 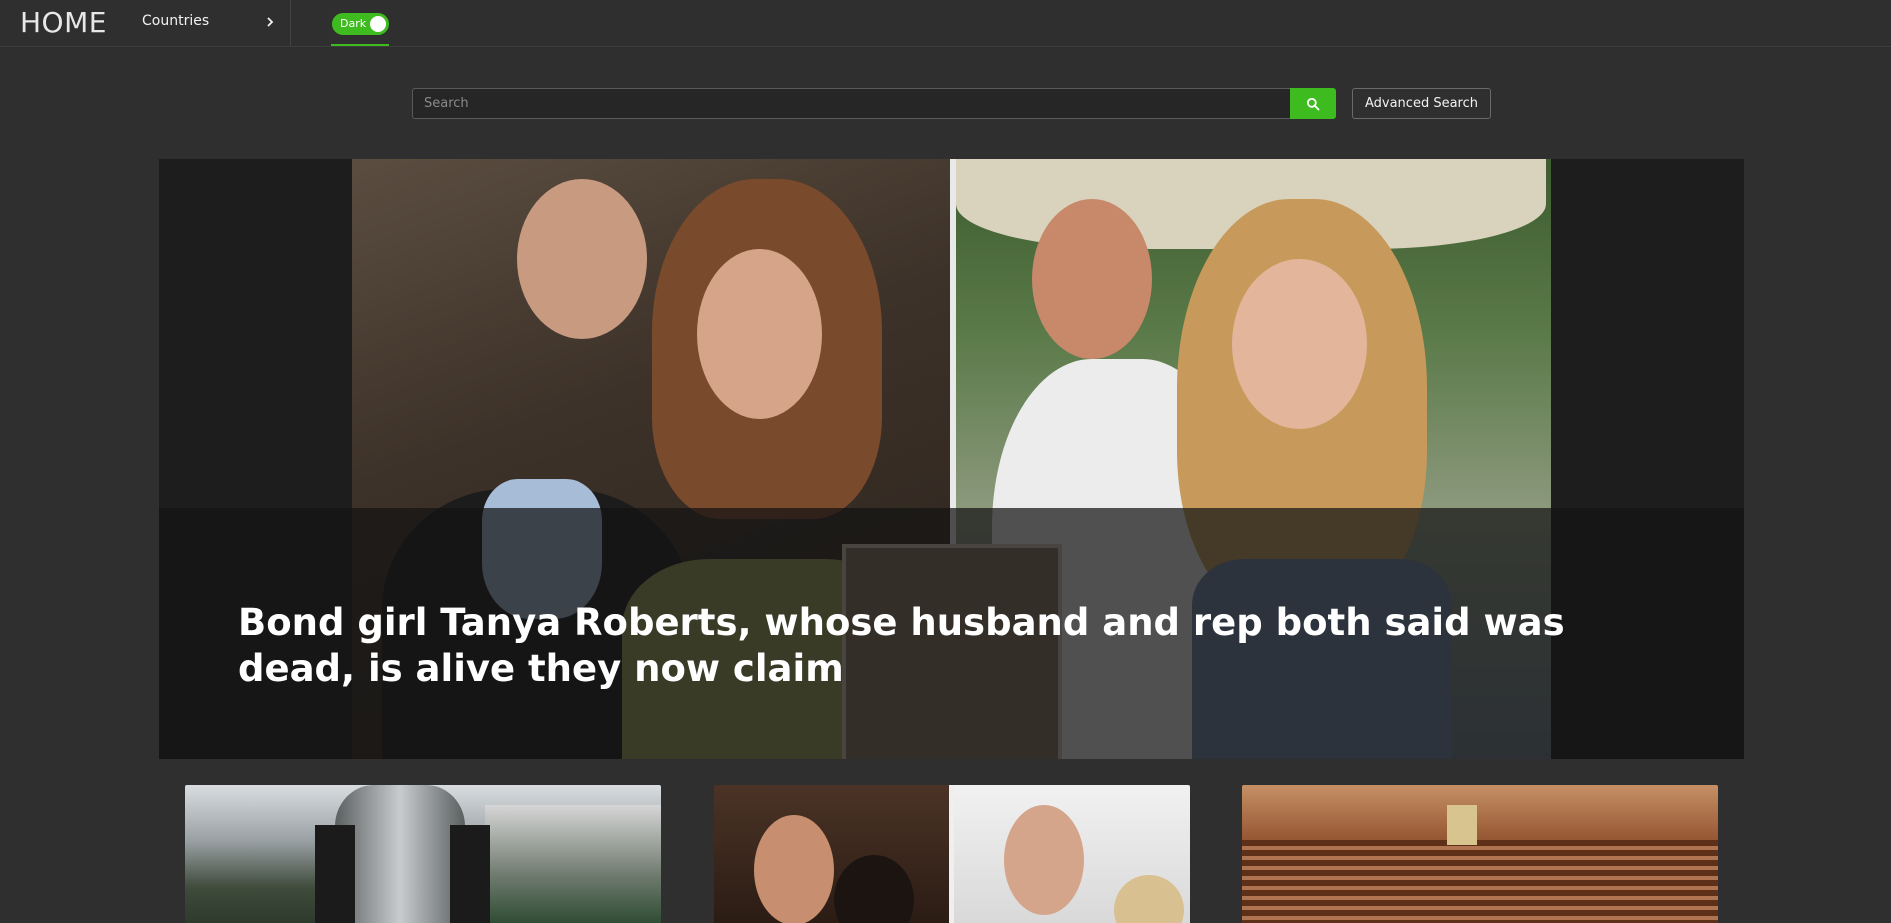 I want to click on search-icon, so click(x=1313, y=103).